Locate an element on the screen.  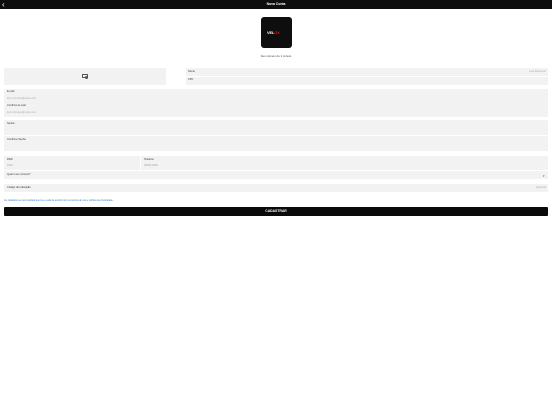
submit-button: CADASTRAR is located at coordinates (276, 211).